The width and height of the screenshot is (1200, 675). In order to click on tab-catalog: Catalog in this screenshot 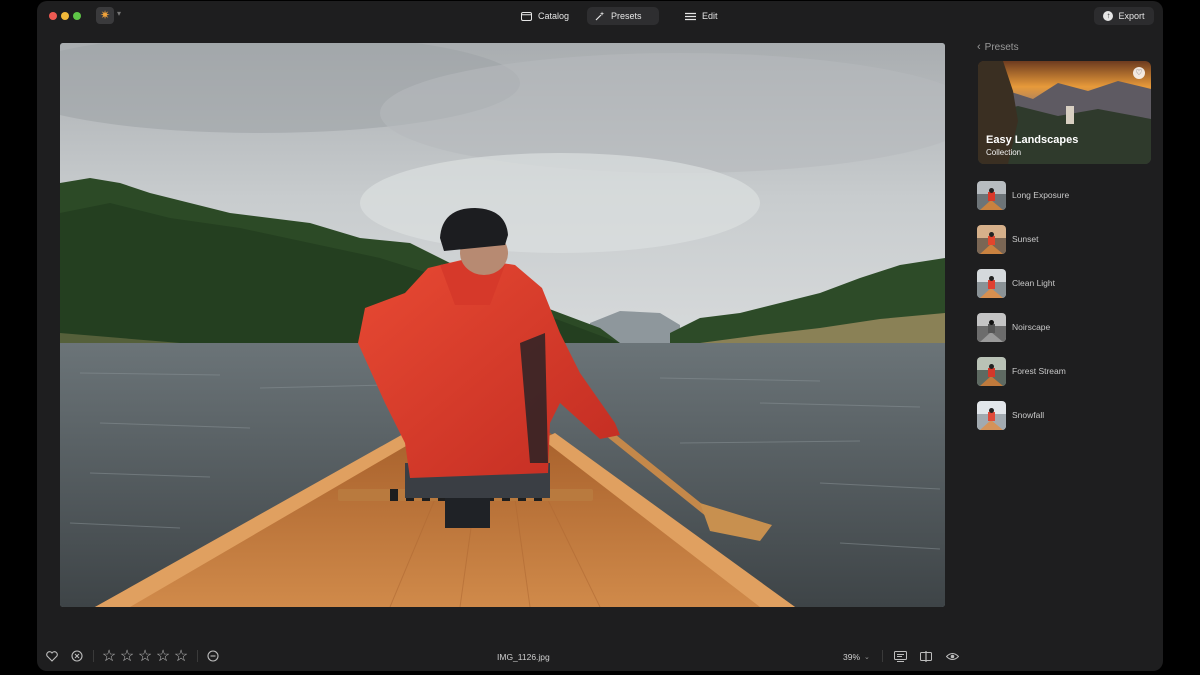, I will do `click(545, 16)`.